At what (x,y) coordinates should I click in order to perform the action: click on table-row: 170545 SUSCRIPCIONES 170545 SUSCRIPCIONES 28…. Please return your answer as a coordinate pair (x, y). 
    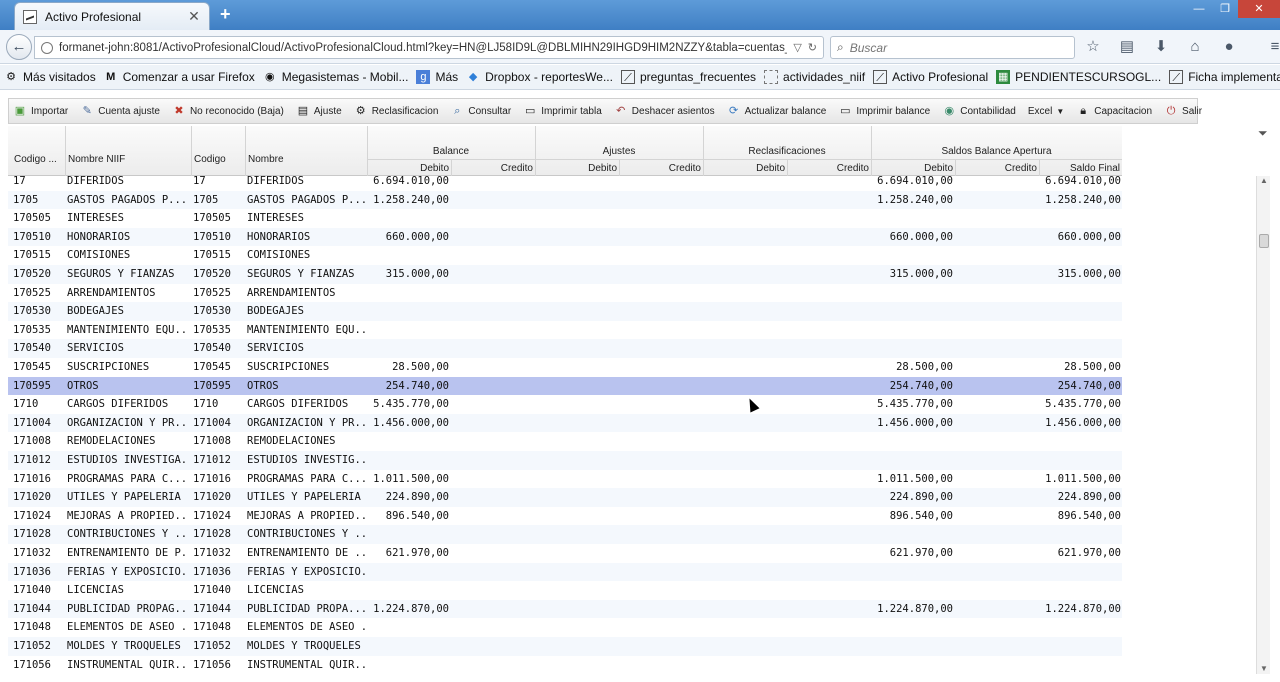
    Looking at the image, I should click on (565, 367).